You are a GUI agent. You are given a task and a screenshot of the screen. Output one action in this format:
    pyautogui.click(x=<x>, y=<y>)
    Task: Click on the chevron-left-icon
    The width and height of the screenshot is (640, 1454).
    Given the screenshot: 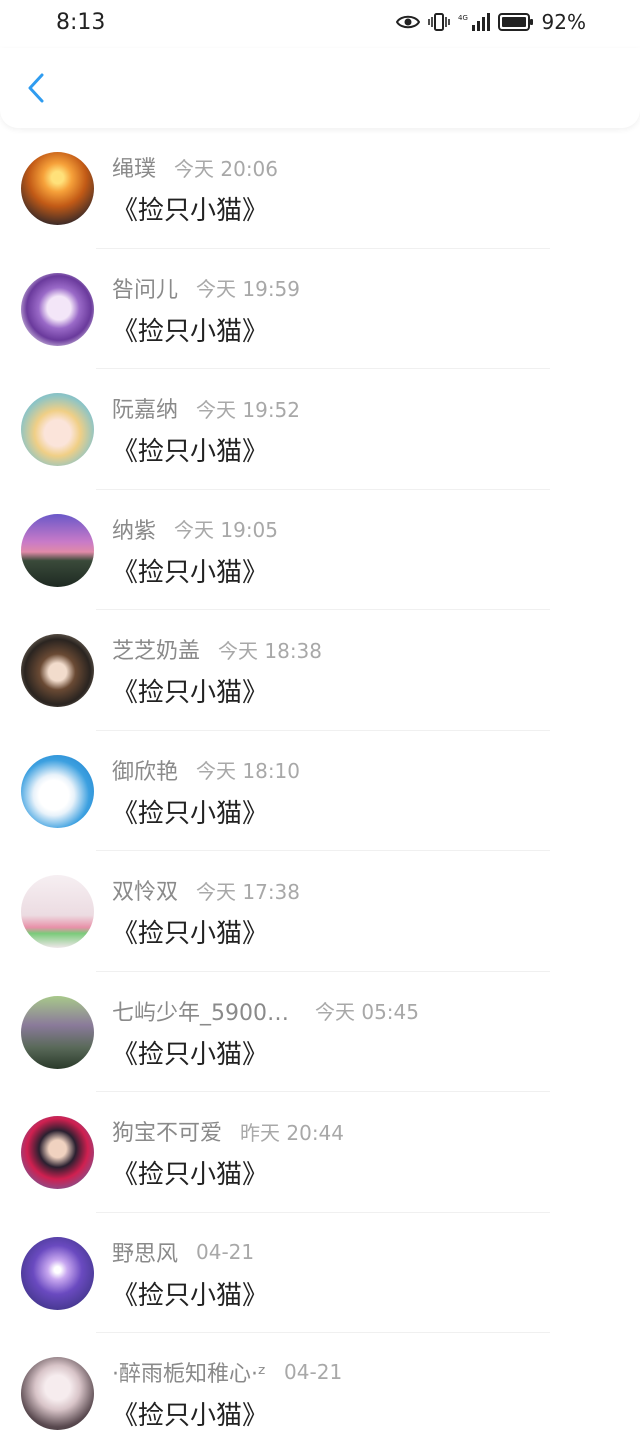 What is the action you would take?
    pyautogui.click(x=36, y=88)
    